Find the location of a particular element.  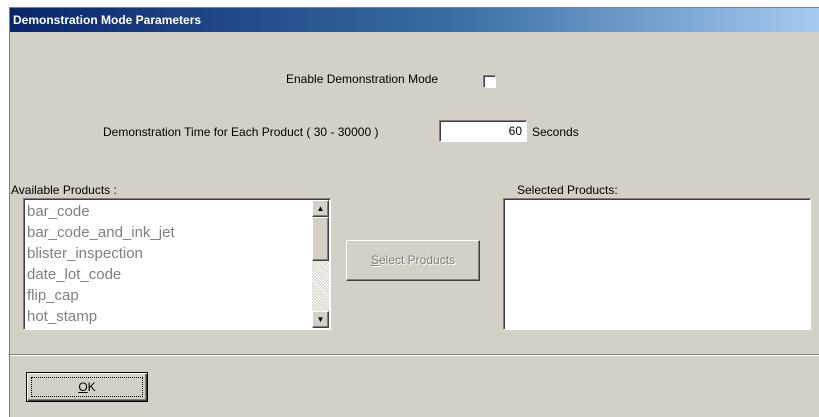

arrow-down-icon: ▼ is located at coordinates (320, 319).